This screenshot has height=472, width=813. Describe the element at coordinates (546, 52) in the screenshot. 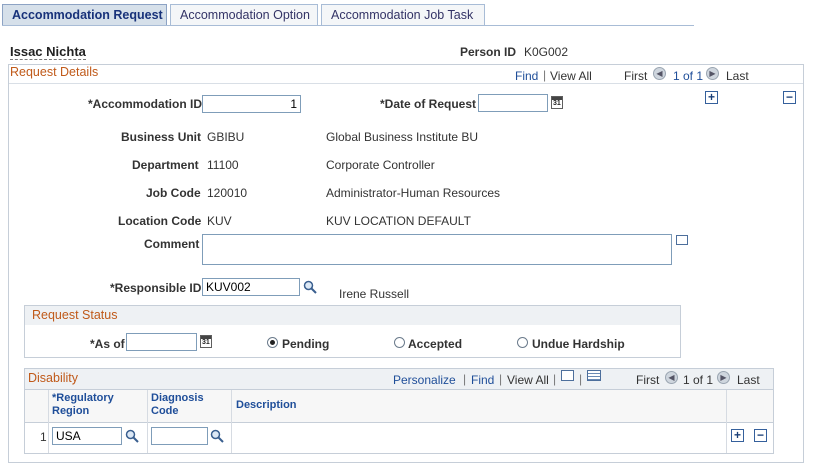

I see `person-id-value: K0G002` at that location.